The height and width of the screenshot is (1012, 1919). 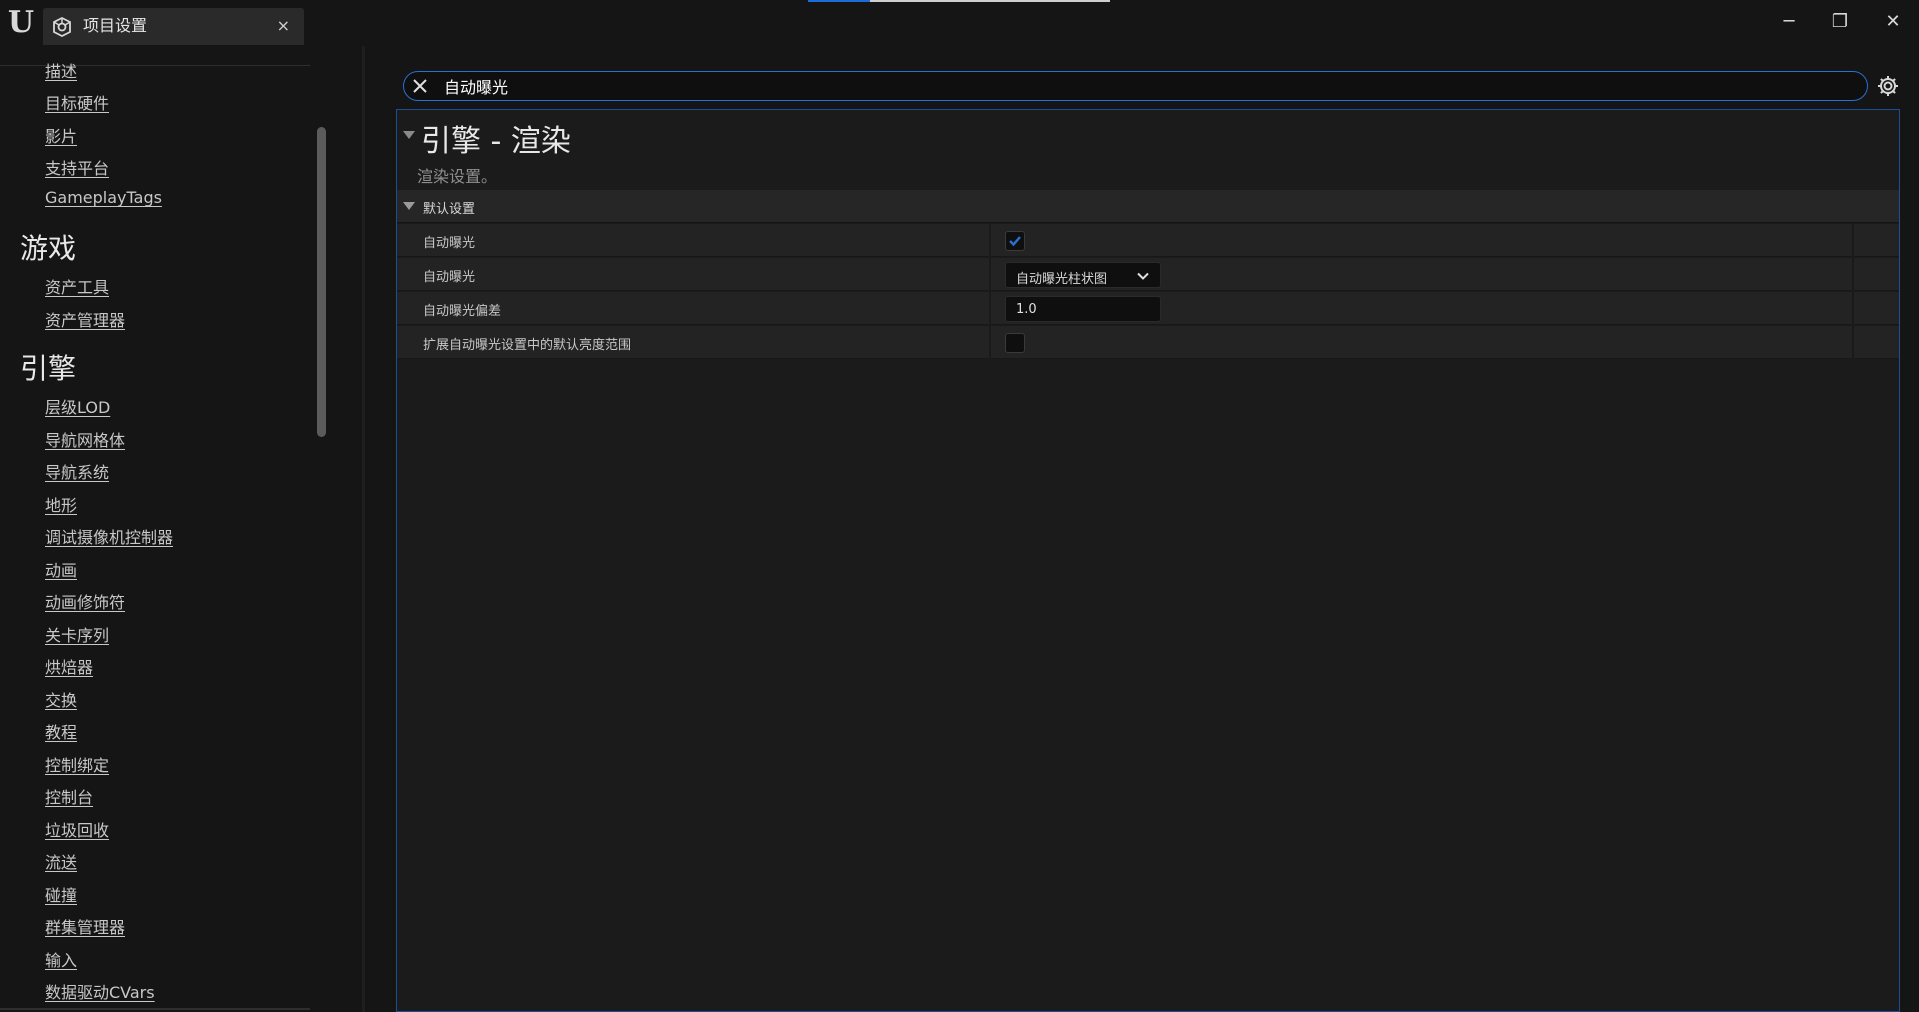 What do you see at coordinates (48, 368) in the screenshot?
I see `sidebar-category-engine: 引擎` at bounding box center [48, 368].